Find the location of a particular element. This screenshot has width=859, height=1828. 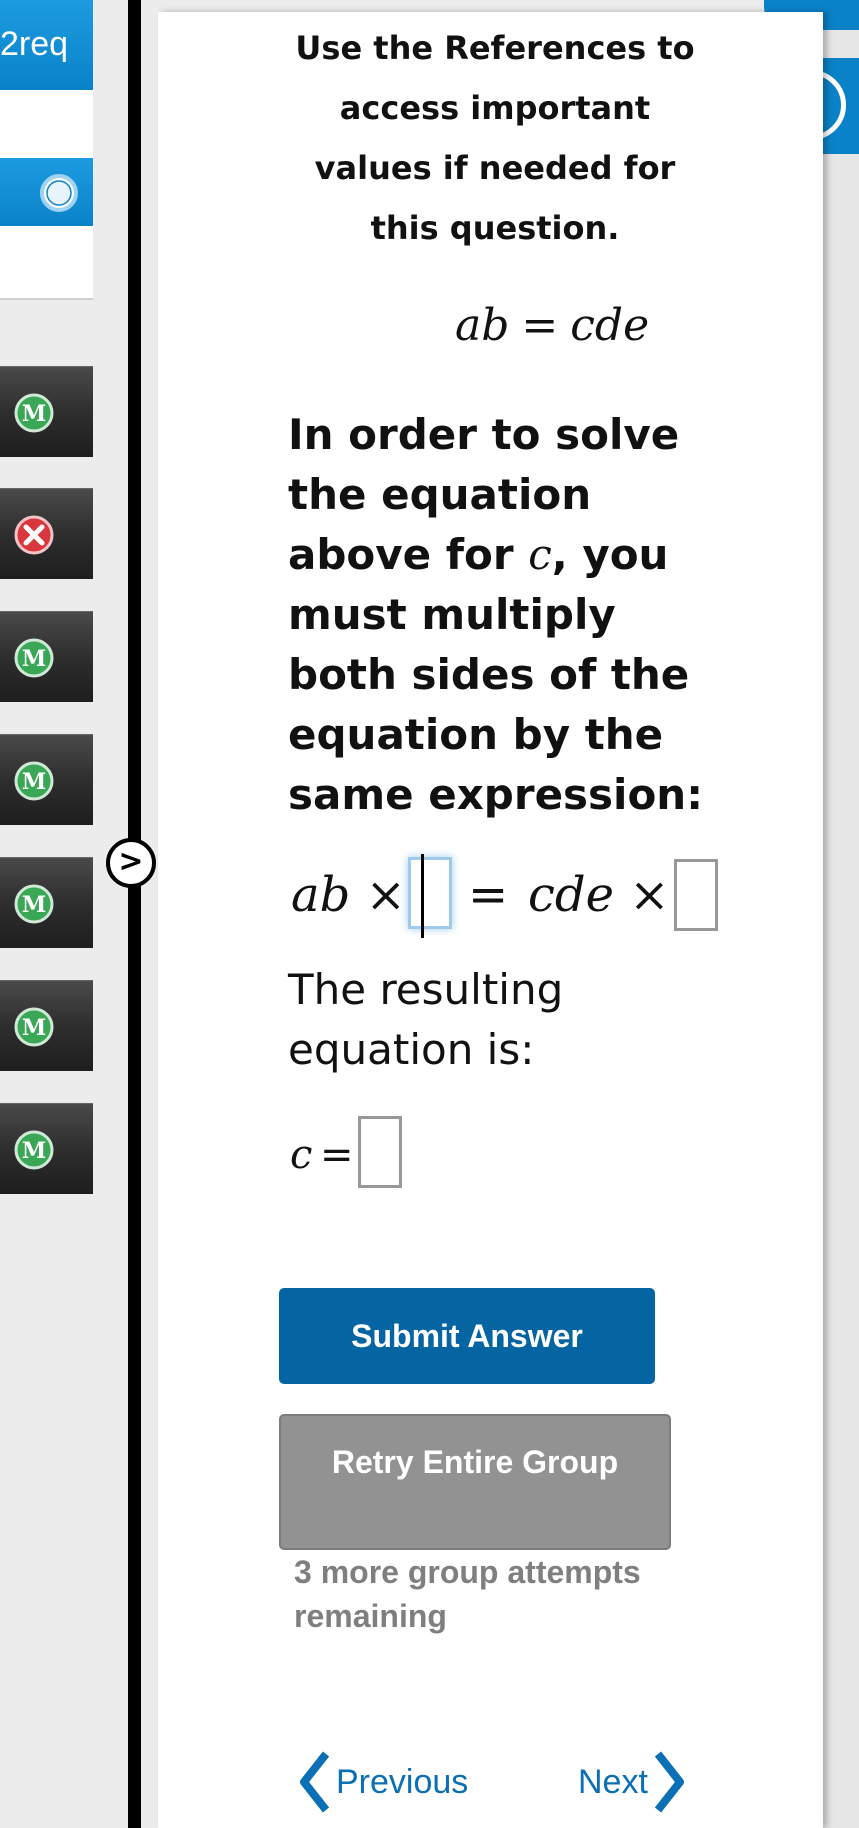

retry-group-button: Retry Entire Group is located at coordinates (475, 1482).